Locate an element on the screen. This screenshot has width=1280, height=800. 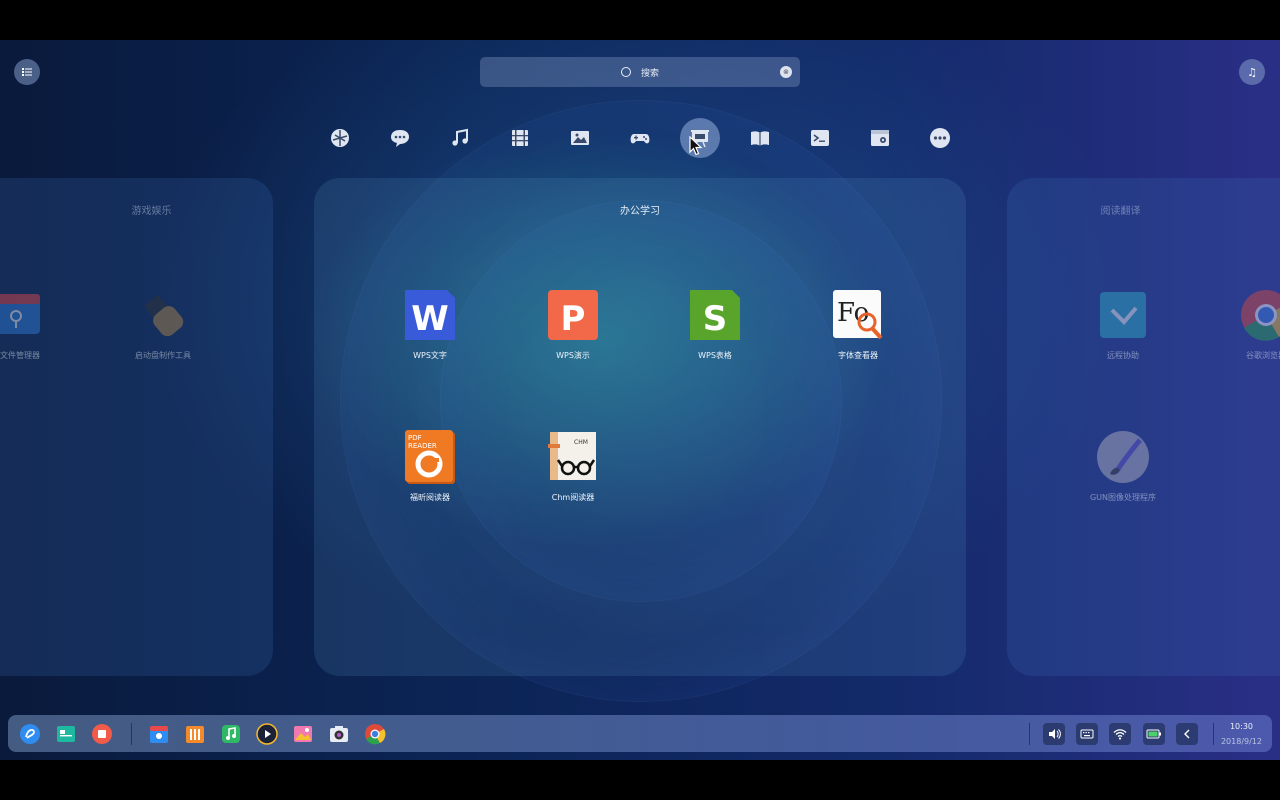
svg-text: W is located at coordinates (430, 319).